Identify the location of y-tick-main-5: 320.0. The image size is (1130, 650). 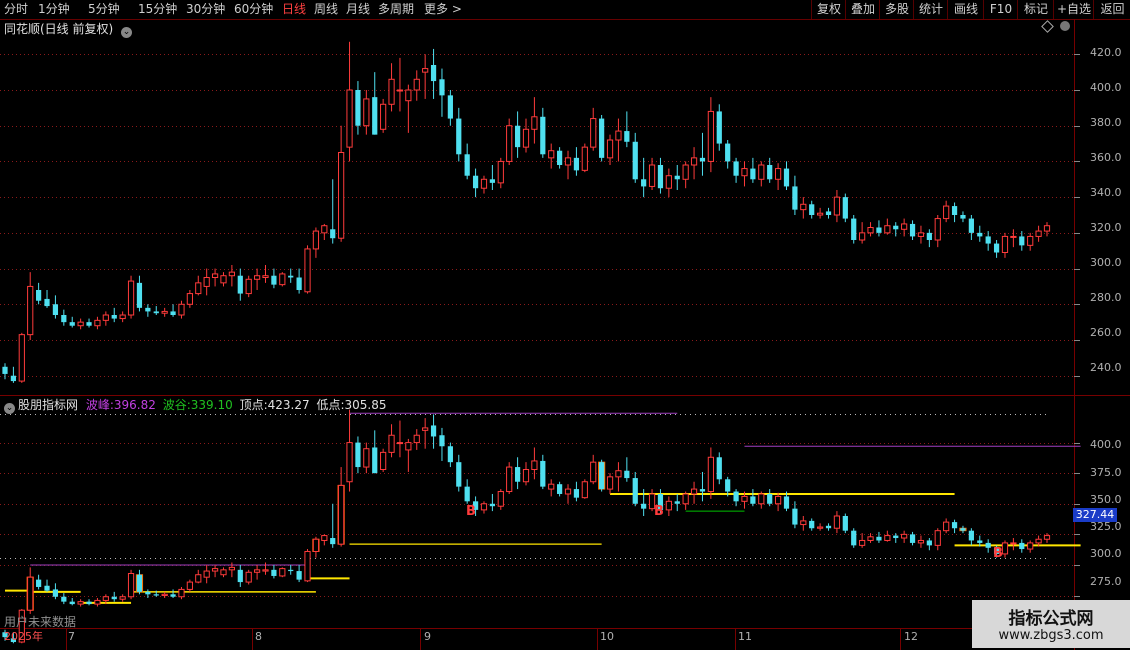
(1106, 227).